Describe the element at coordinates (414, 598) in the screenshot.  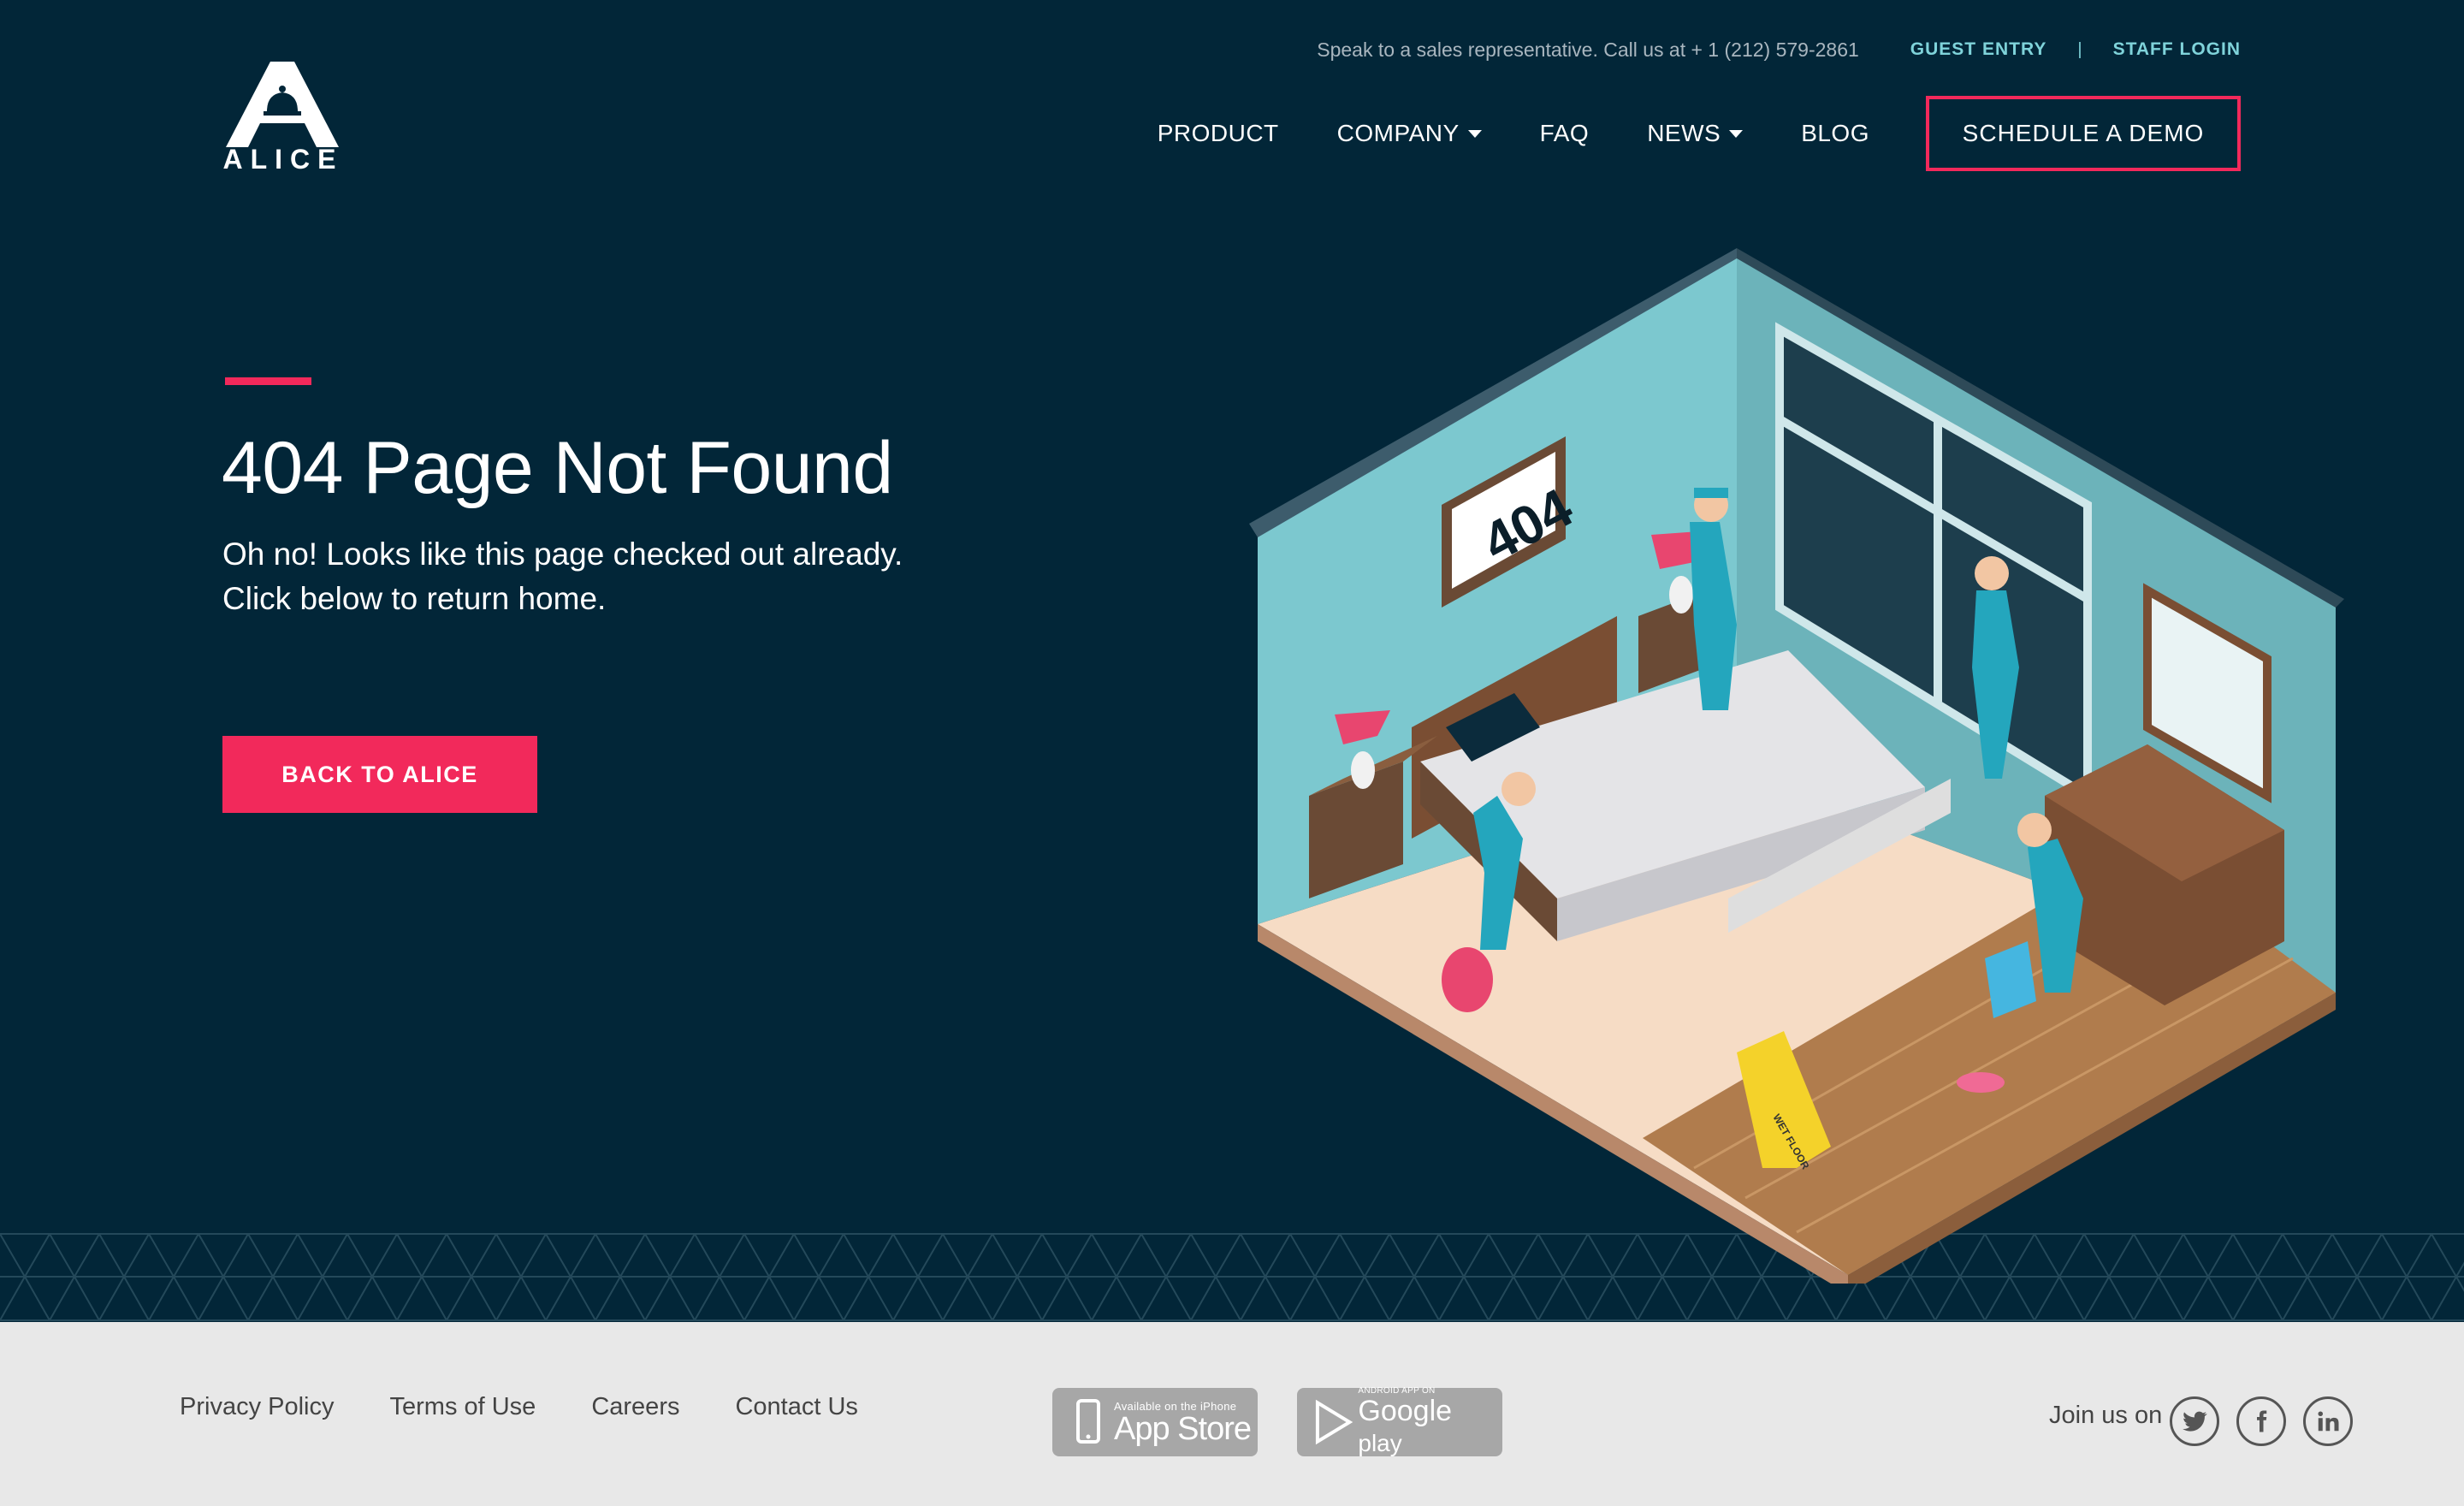
I see `subtitle-line-2: Click below to return home.` at that location.